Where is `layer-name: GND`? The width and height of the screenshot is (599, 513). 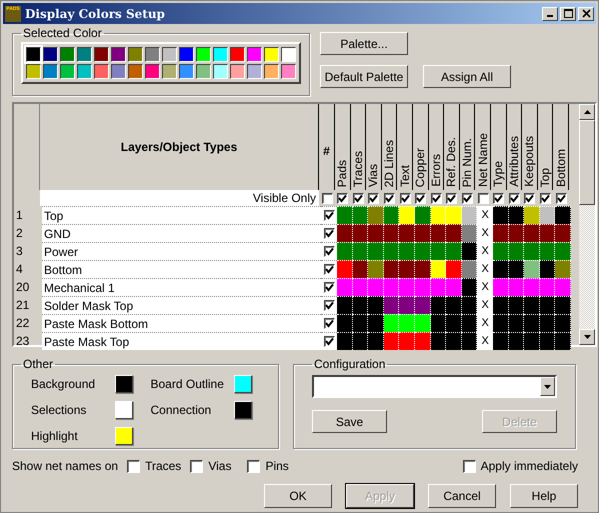 layer-name: GND is located at coordinates (57, 233).